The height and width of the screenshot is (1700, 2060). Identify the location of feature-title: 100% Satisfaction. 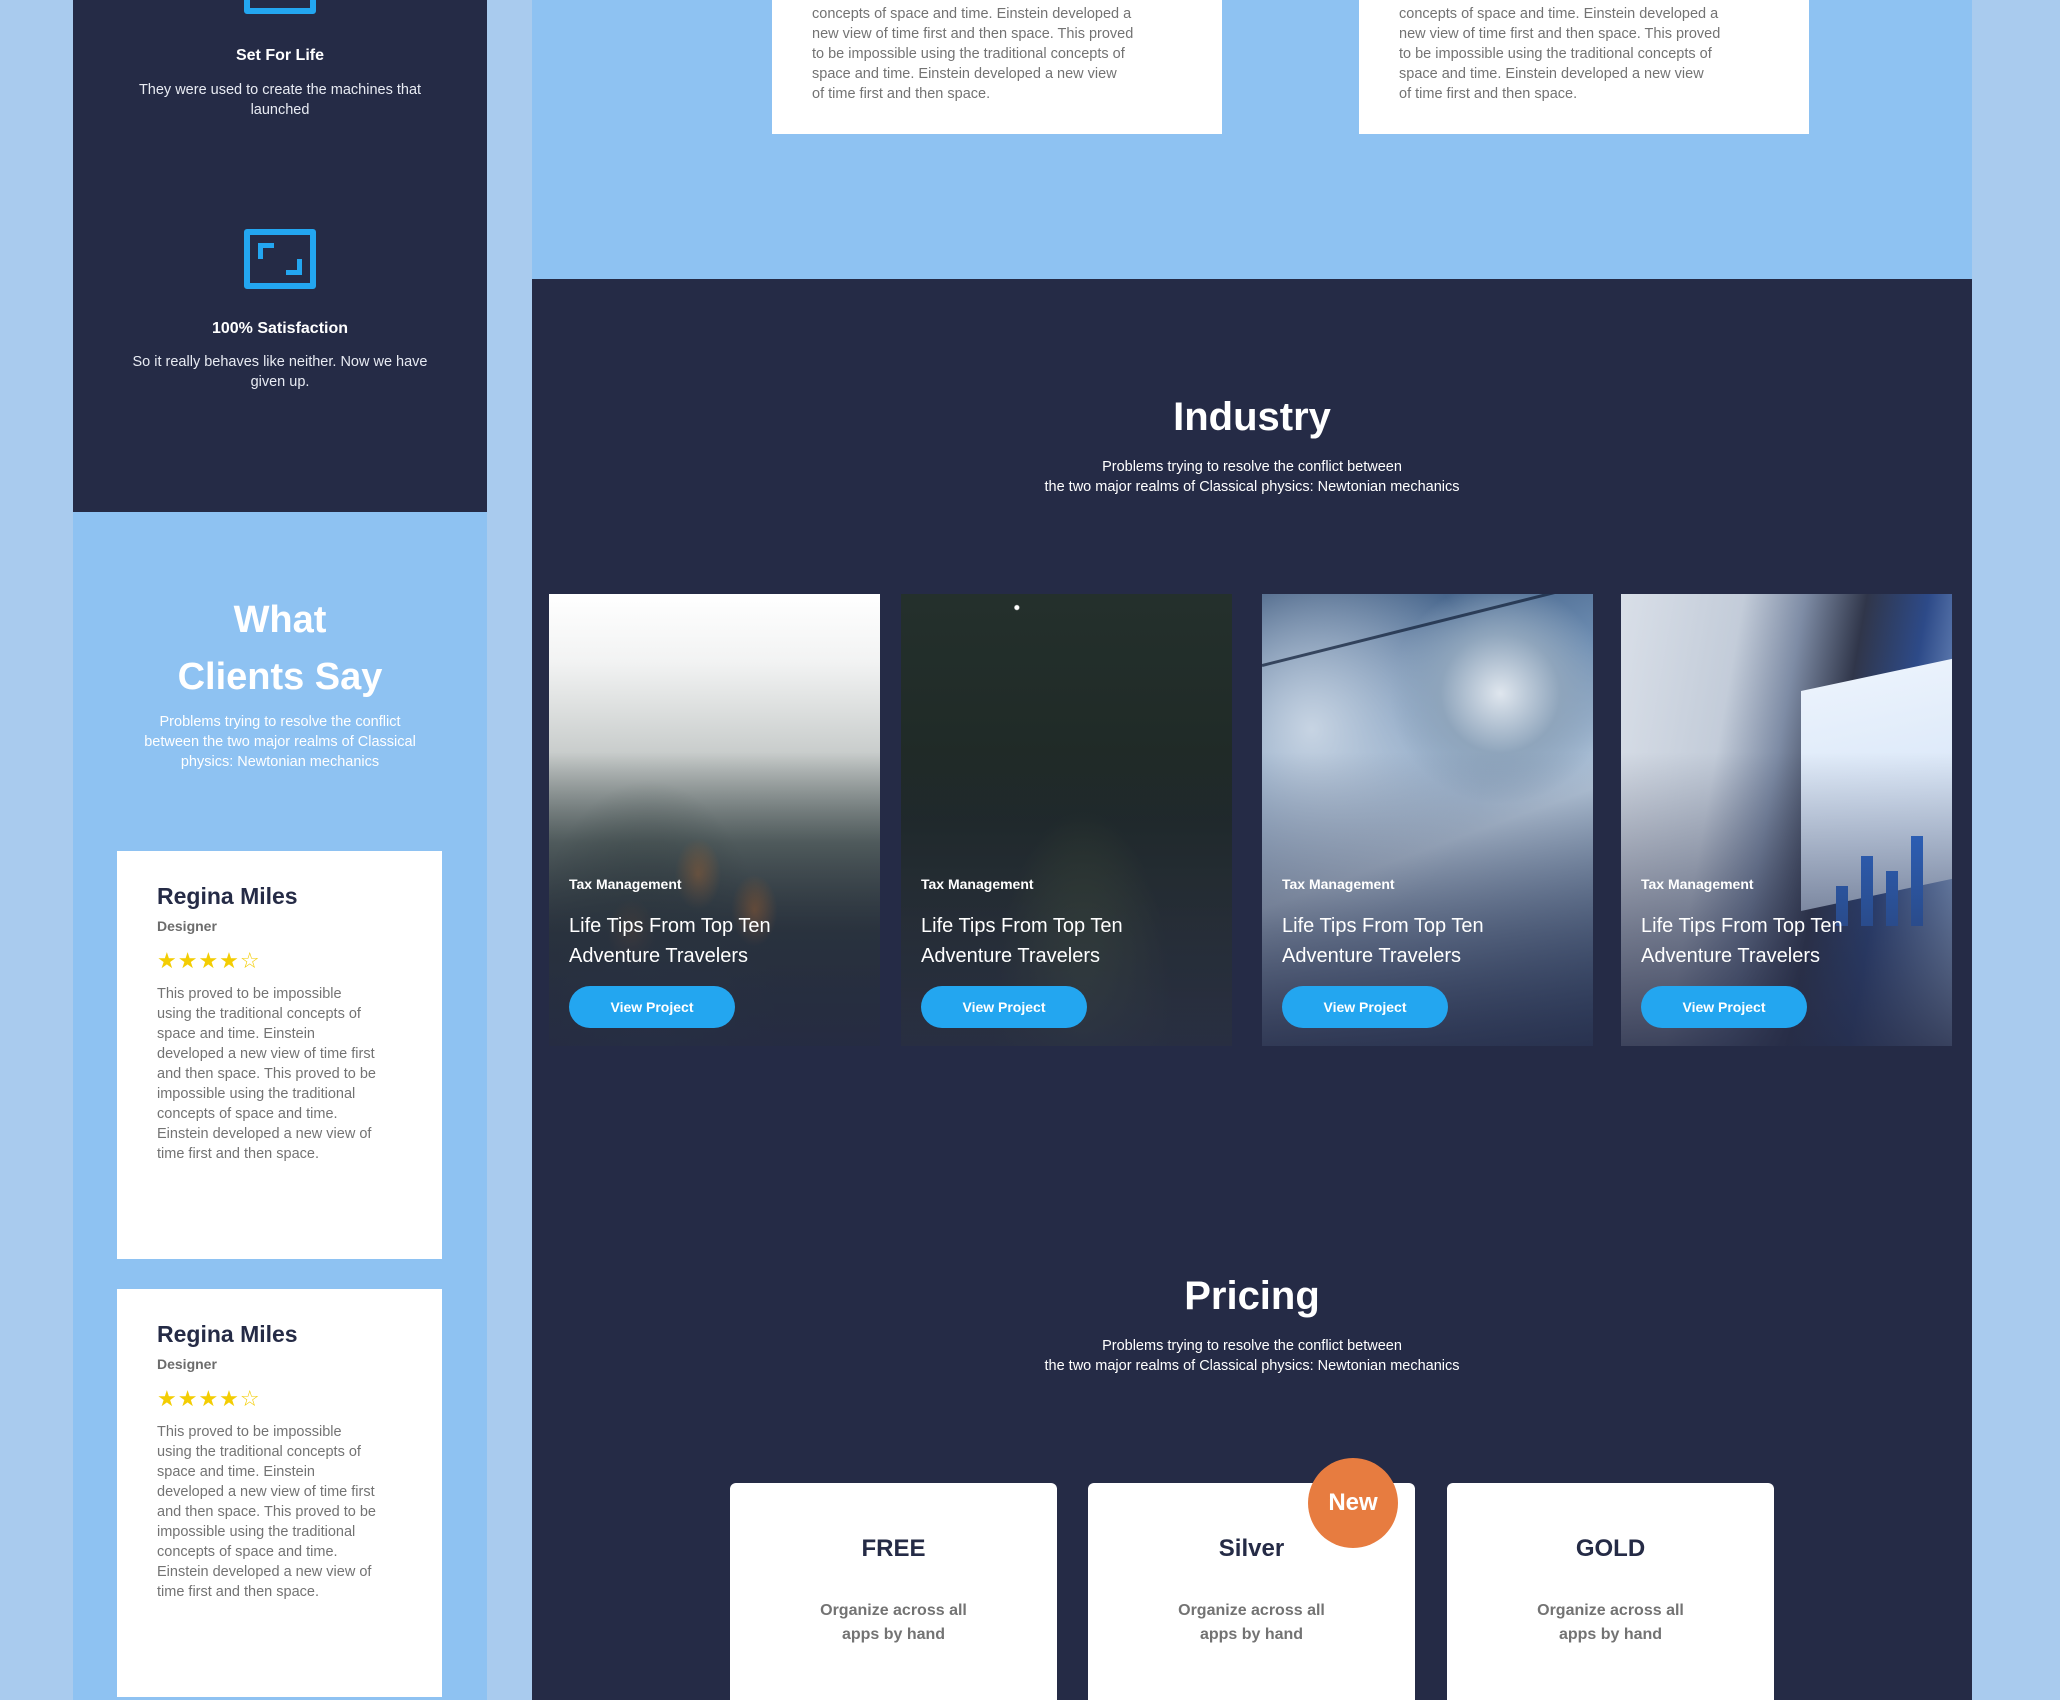
(280, 328).